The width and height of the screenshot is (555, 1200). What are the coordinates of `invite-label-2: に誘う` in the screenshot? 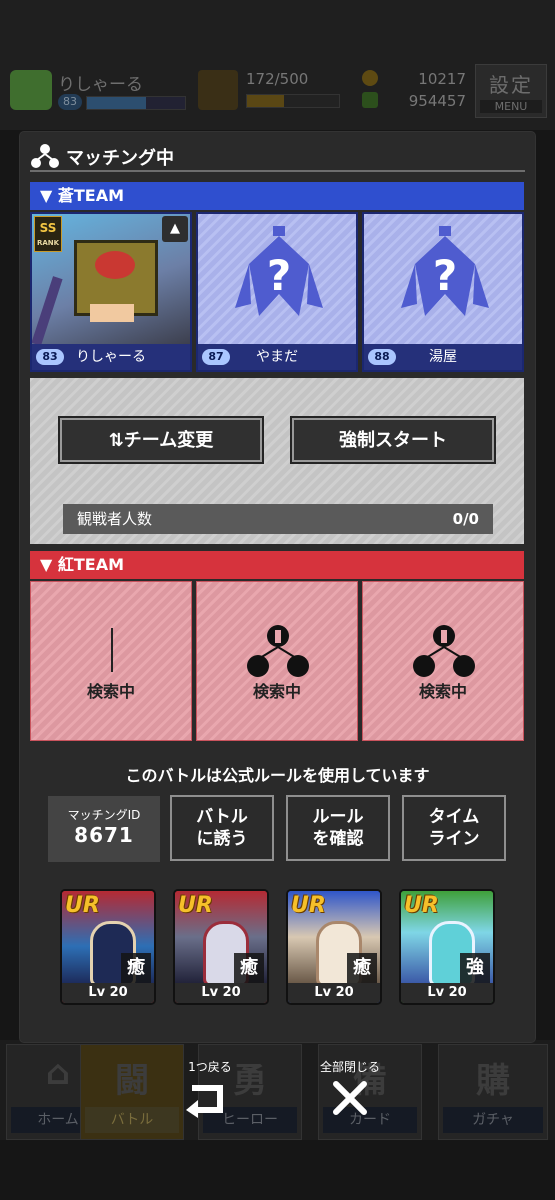 It's located at (222, 839).